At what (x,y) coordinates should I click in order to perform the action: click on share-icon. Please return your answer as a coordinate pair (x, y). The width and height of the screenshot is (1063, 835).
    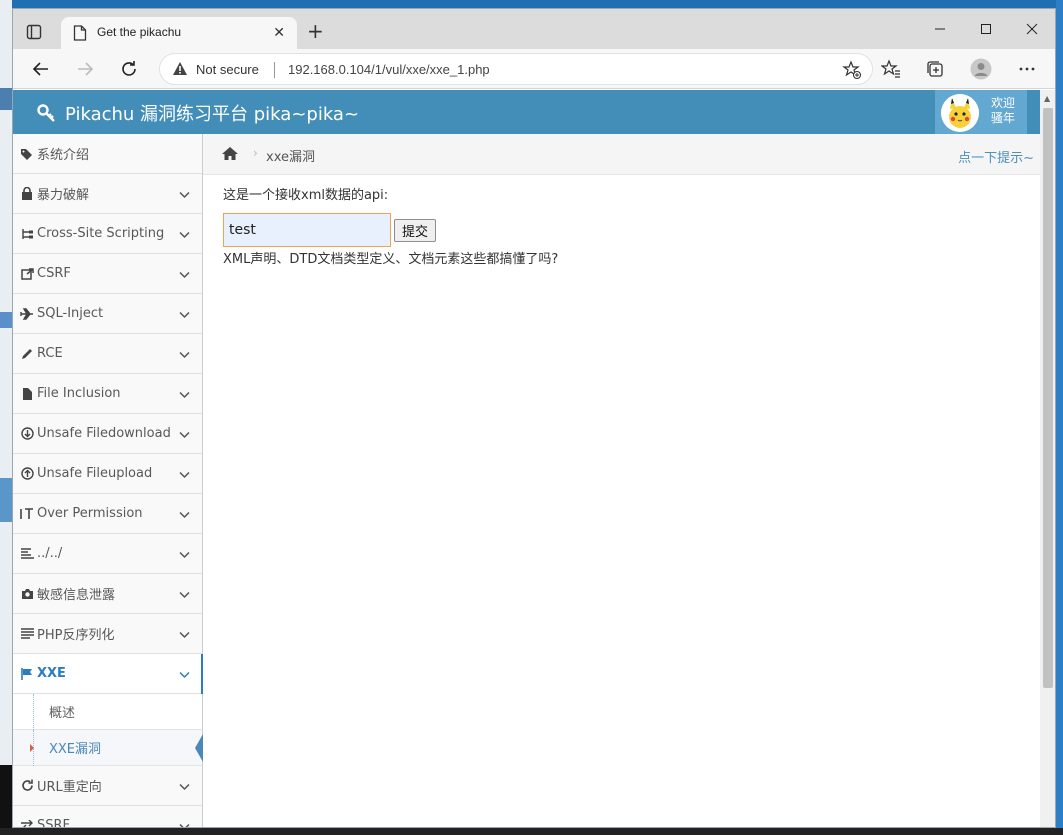
    Looking at the image, I should click on (27, 274).